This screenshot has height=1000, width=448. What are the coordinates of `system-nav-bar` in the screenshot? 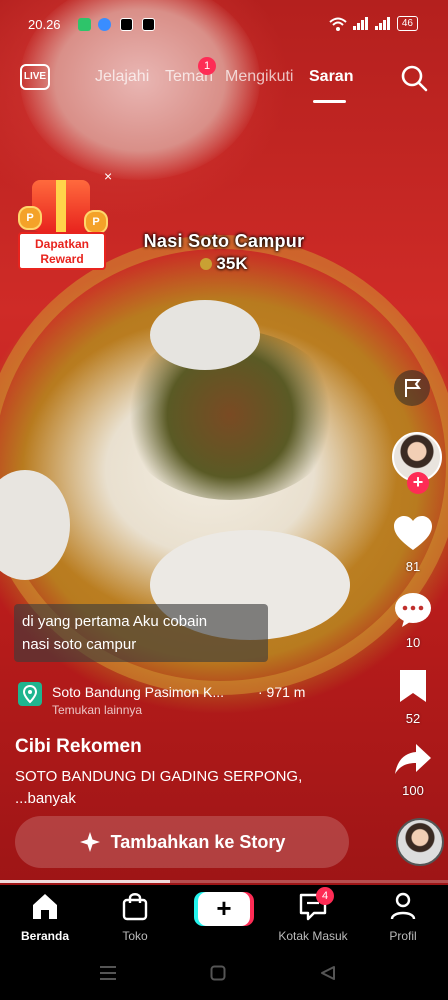 It's located at (224, 972).